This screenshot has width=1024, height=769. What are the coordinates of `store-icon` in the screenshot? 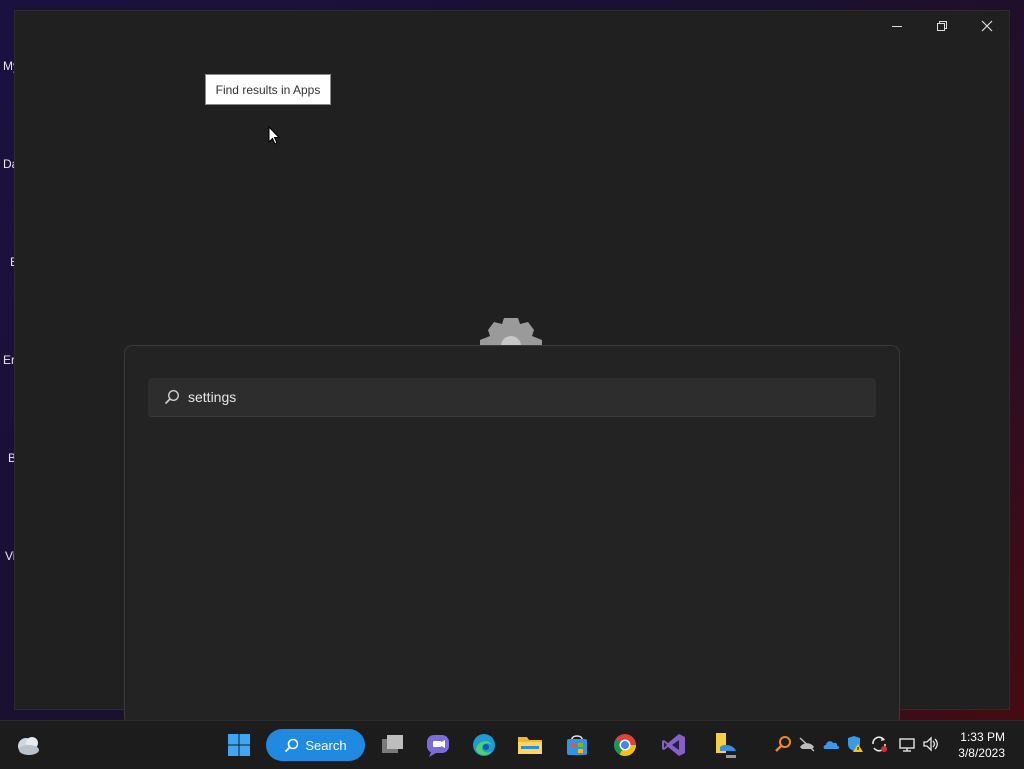 It's located at (577, 745).